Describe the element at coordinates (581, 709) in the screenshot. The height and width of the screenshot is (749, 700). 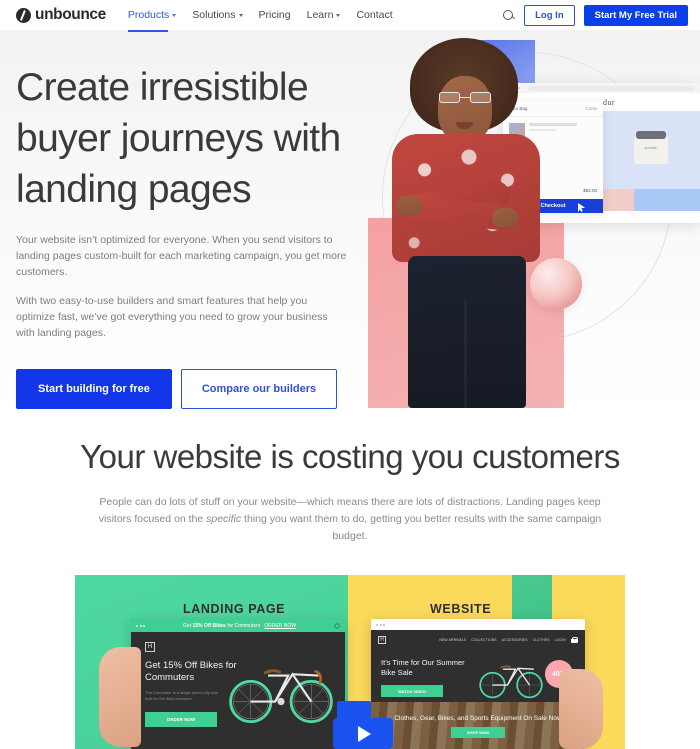
I see `hand-holding-right` at that location.